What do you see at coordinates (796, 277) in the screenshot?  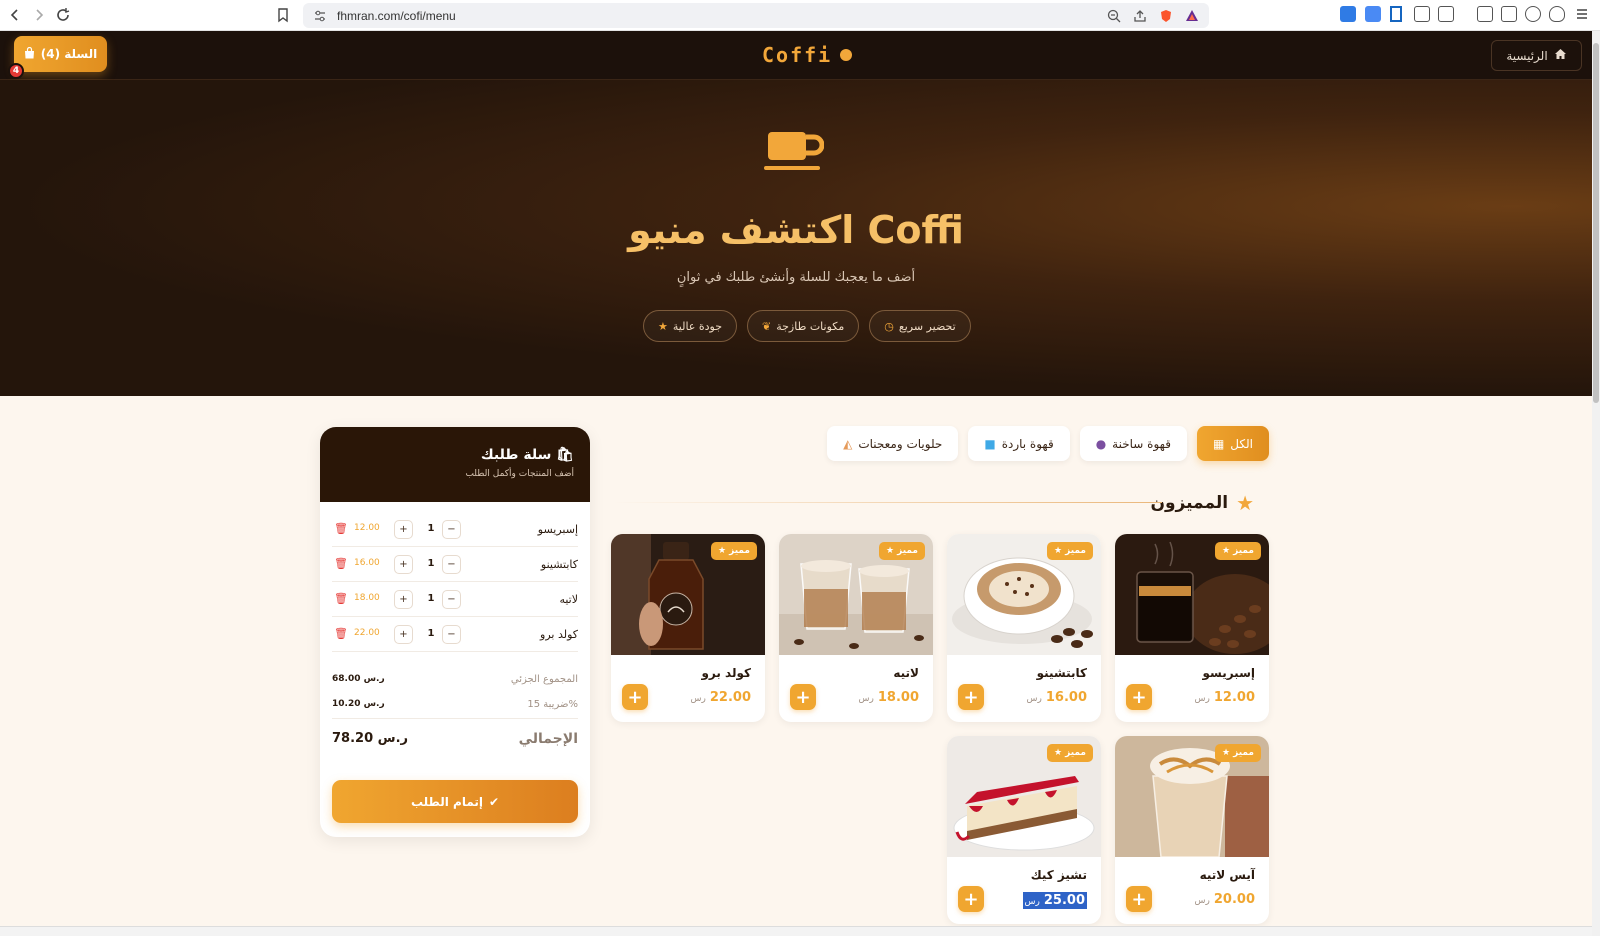 I see `hero-subtitle: أضف ما يعجبك للسلة وأنشئ طلبك في ثوانٍ` at bounding box center [796, 277].